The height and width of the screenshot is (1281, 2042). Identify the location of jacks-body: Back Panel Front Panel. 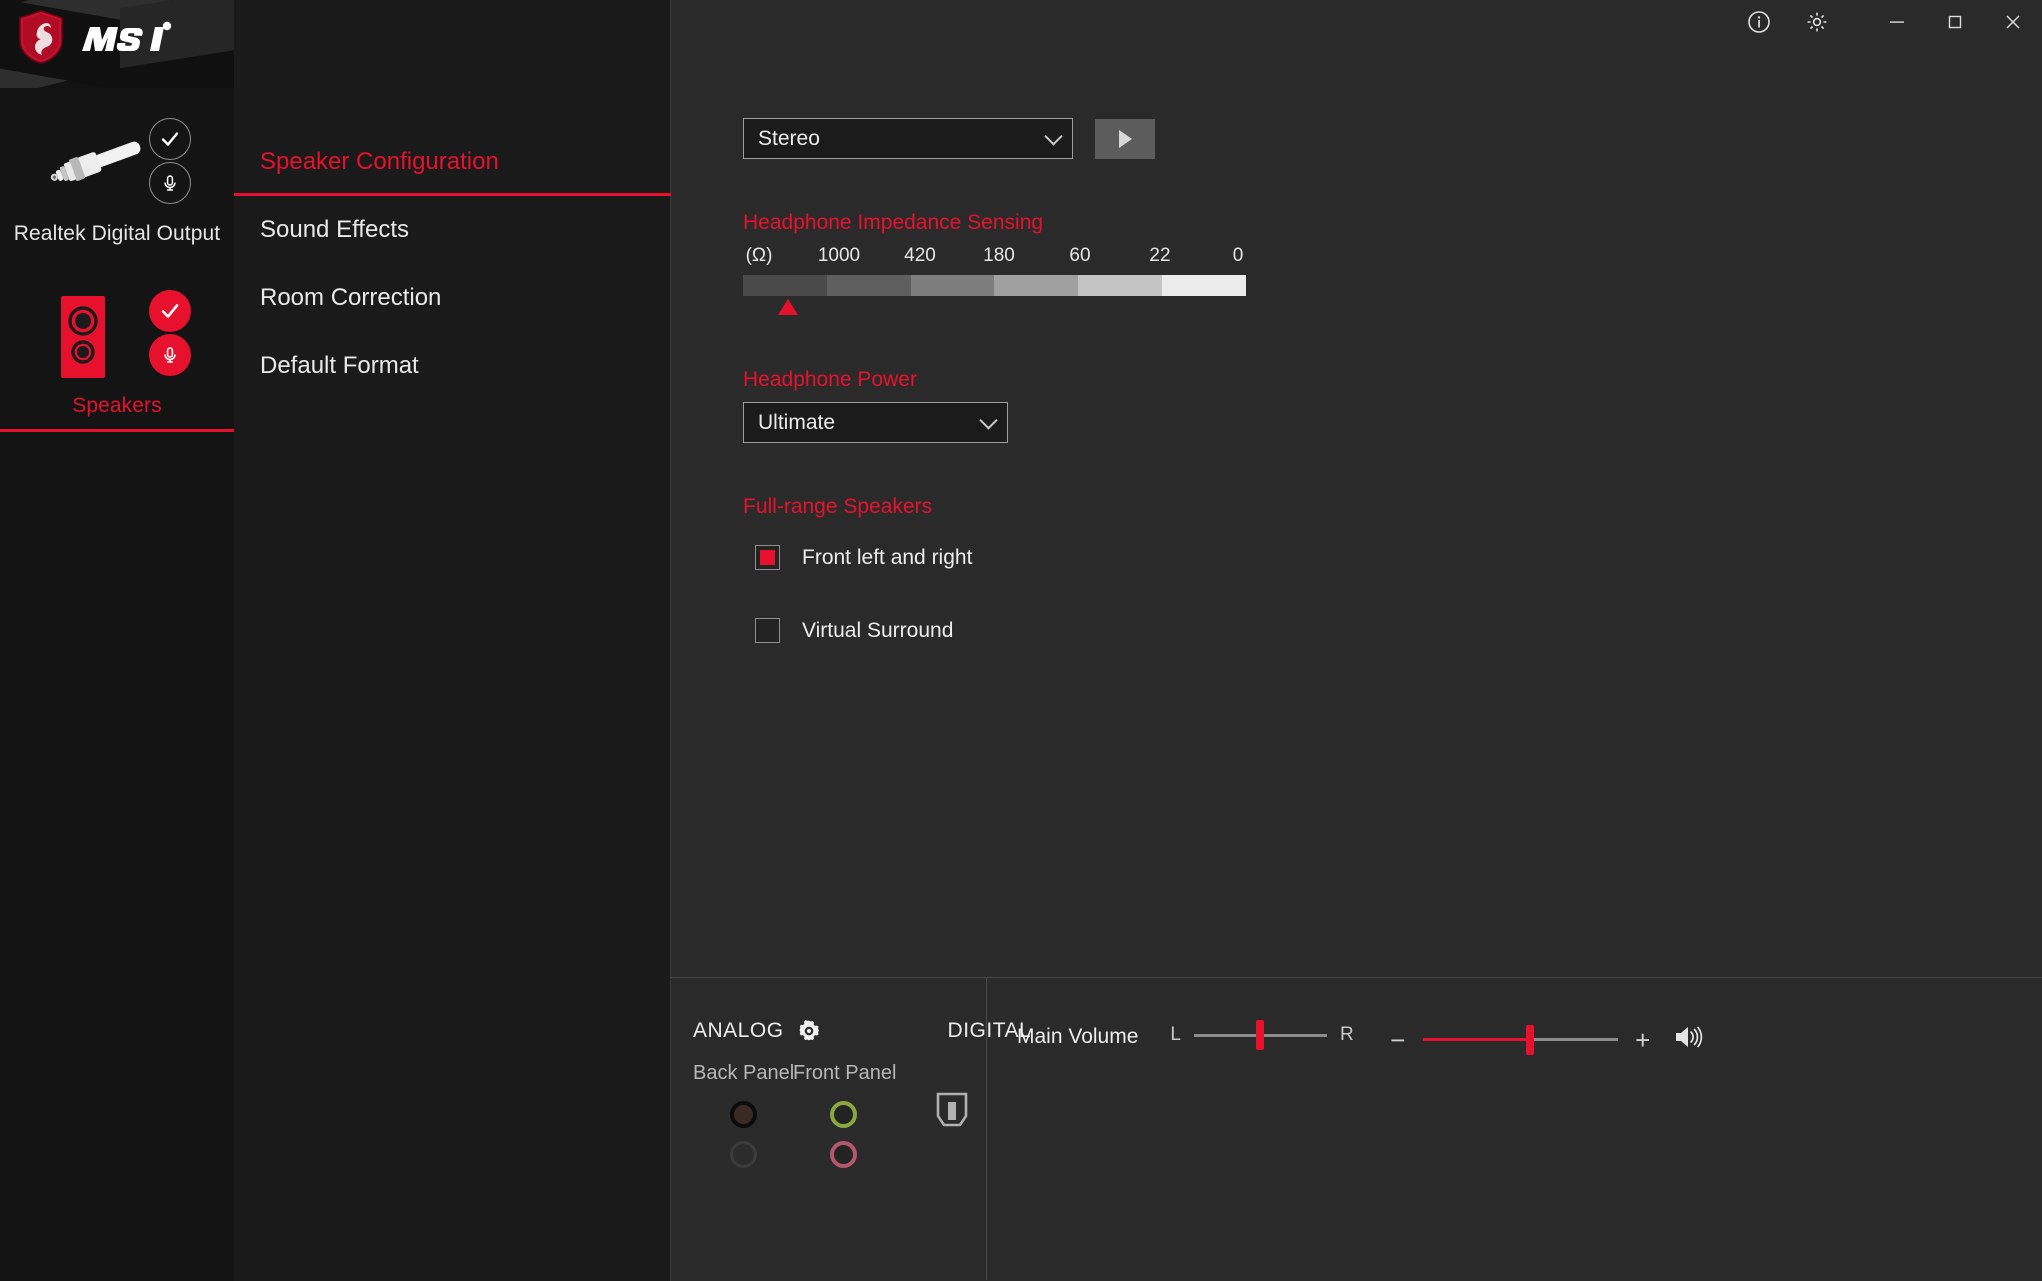
(839, 1121).